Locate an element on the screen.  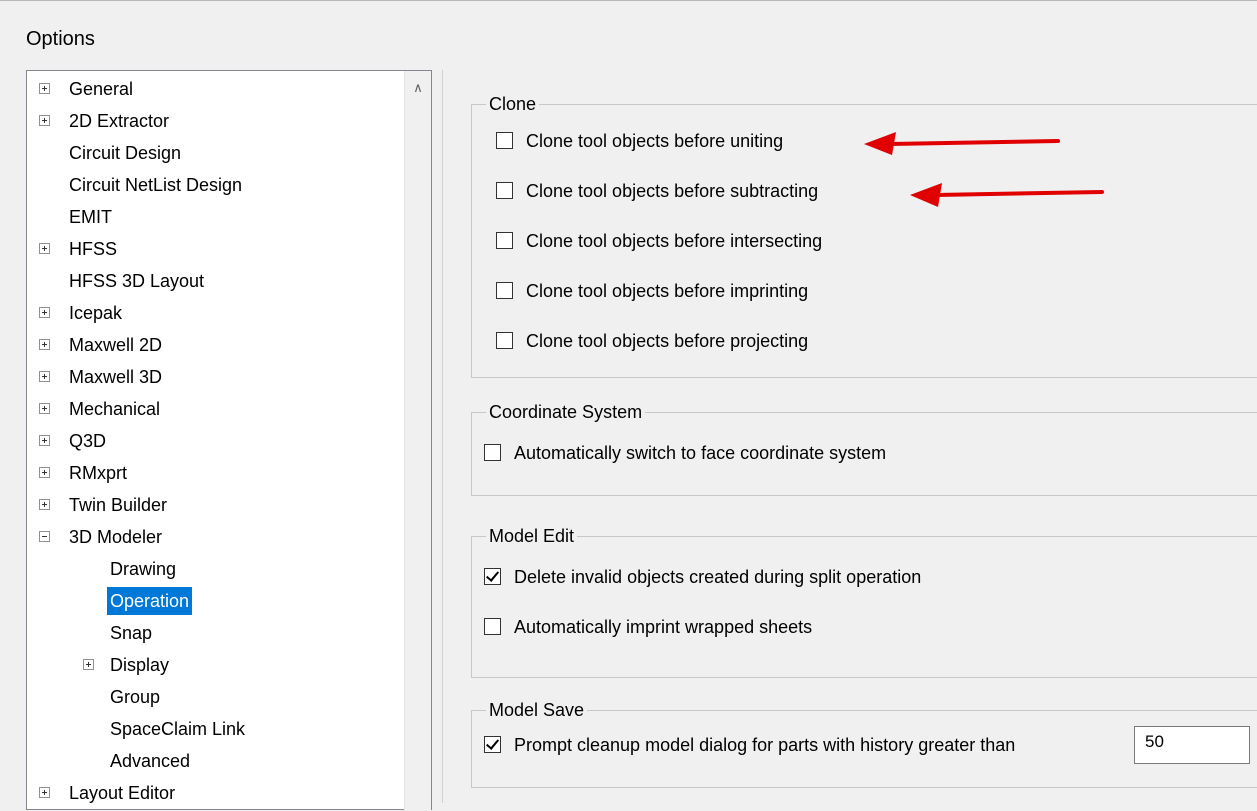
tree-item: Advanced is located at coordinates (212, 761).